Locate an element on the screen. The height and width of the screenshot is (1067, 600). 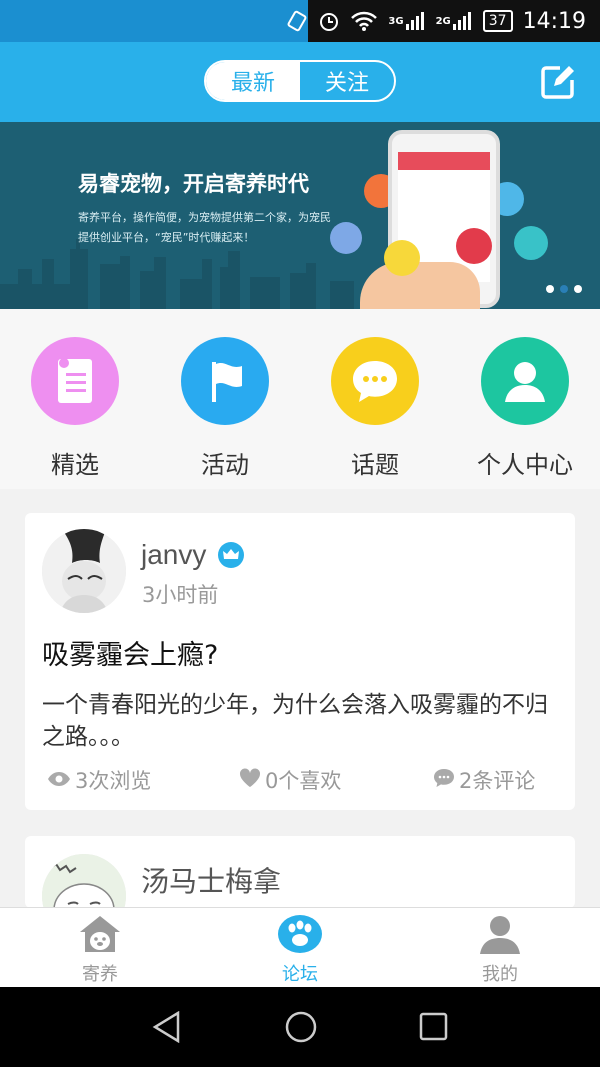
chat-icon is located at coordinates (375, 381).